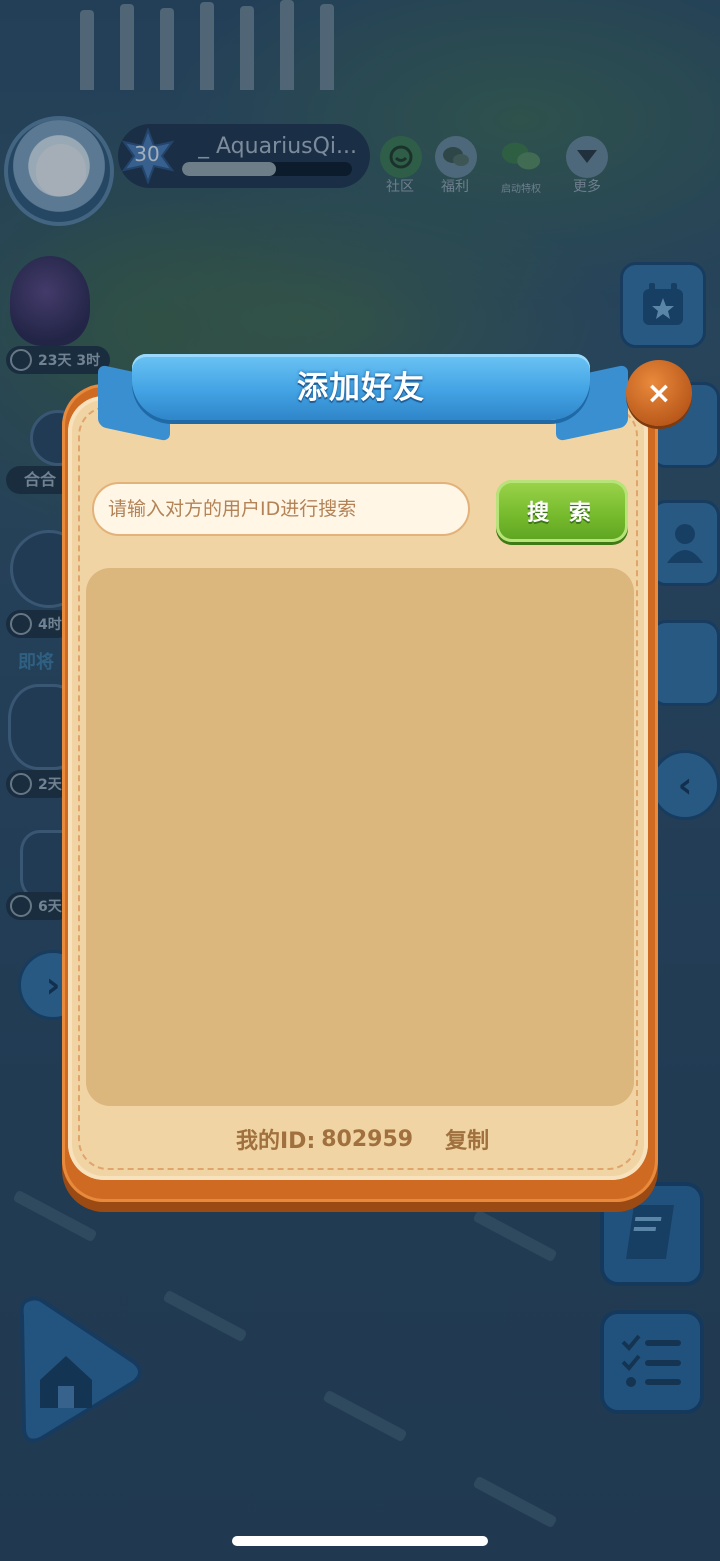 The width and height of the screenshot is (720, 1561). I want to click on close-icon: ×, so click(659, 393).